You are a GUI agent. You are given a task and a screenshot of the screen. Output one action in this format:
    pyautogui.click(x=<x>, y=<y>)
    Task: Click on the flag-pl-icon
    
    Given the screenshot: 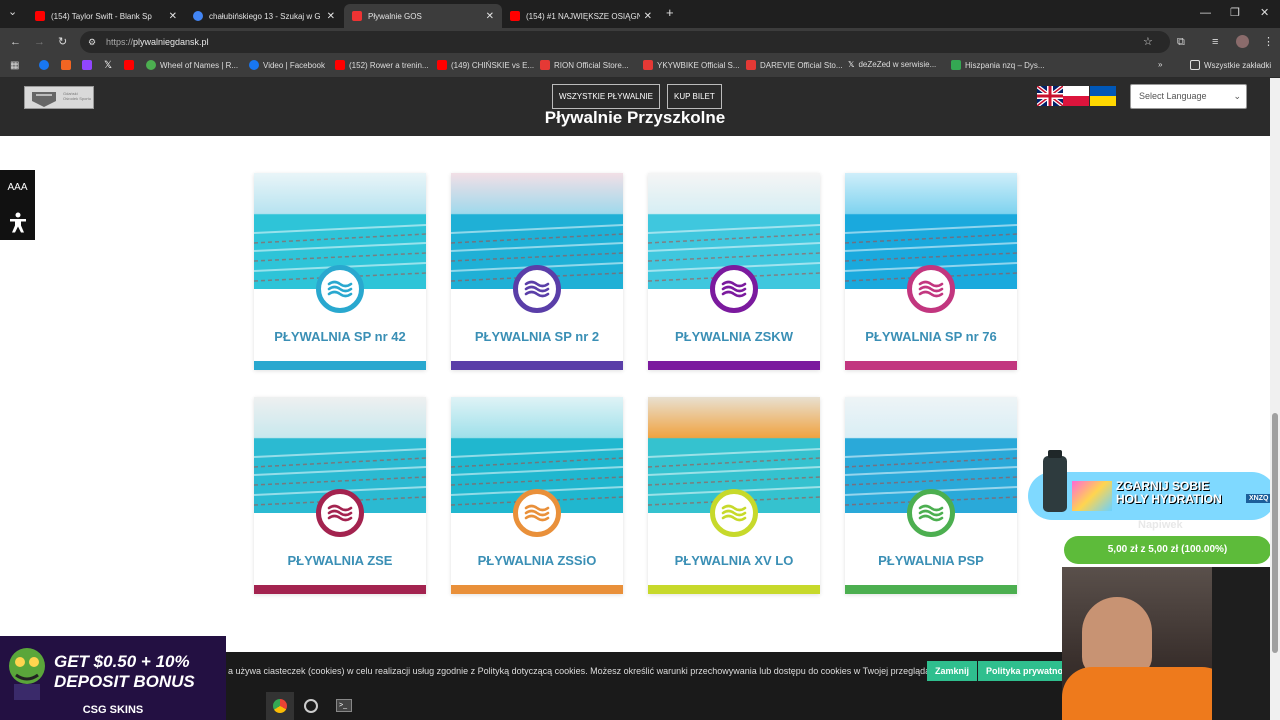 What is the action you would take?
    pyautogui.click(x=1076, y=96)
    